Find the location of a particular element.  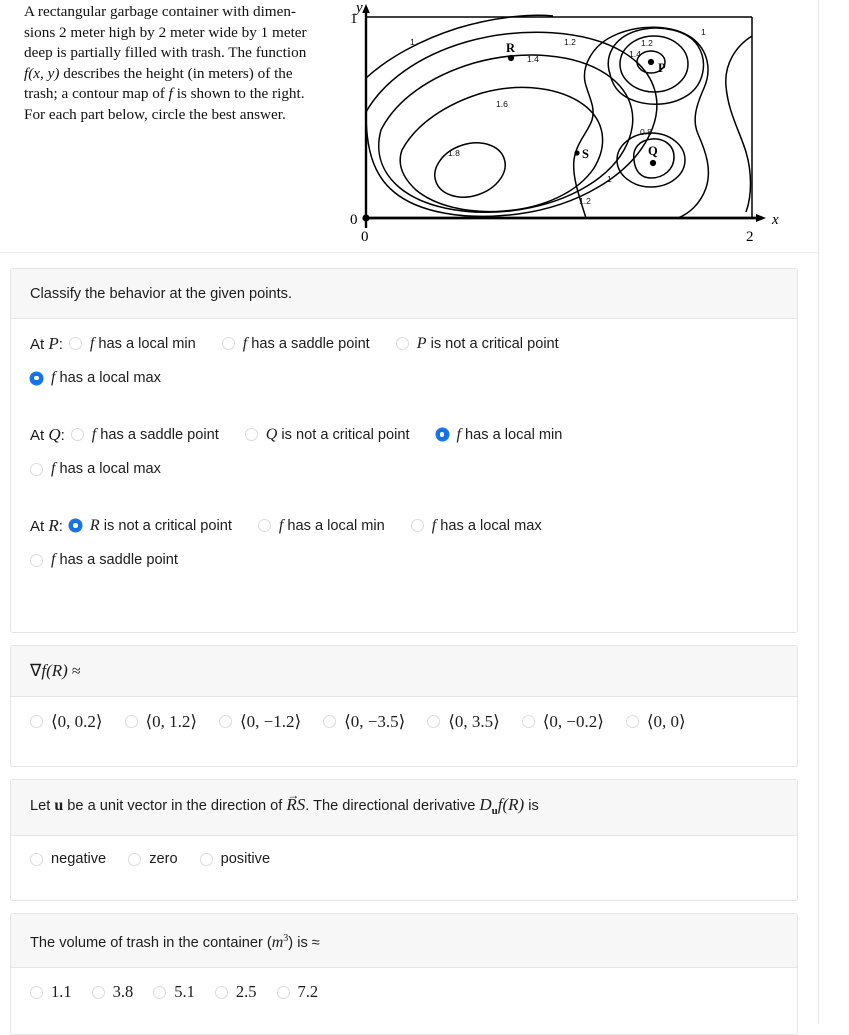

option-gradient-0-neg0p2: ⟨0, −0.2⟩ is located at coordinates (562, 721).